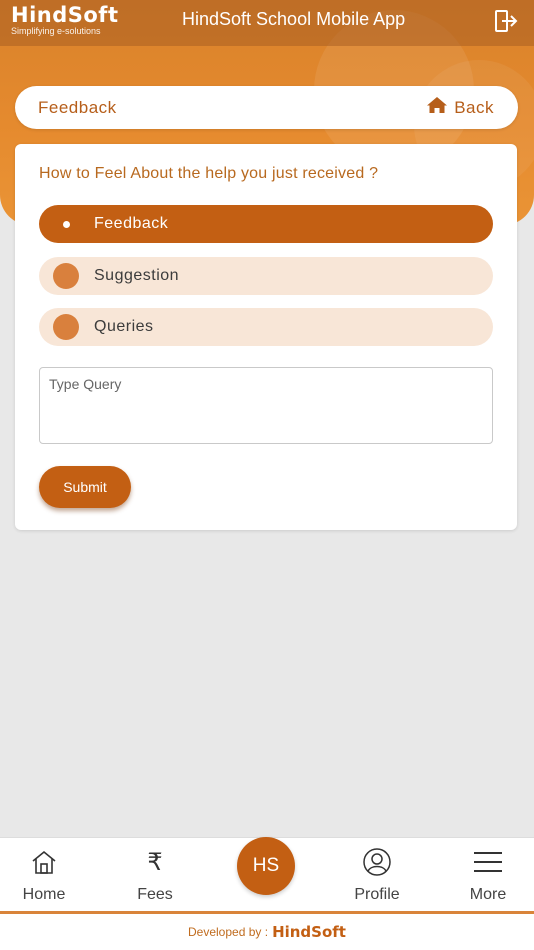  Describe the element at coordinates (266, 866) in the screenshot. I see `hs-home-button: HS` at that location.